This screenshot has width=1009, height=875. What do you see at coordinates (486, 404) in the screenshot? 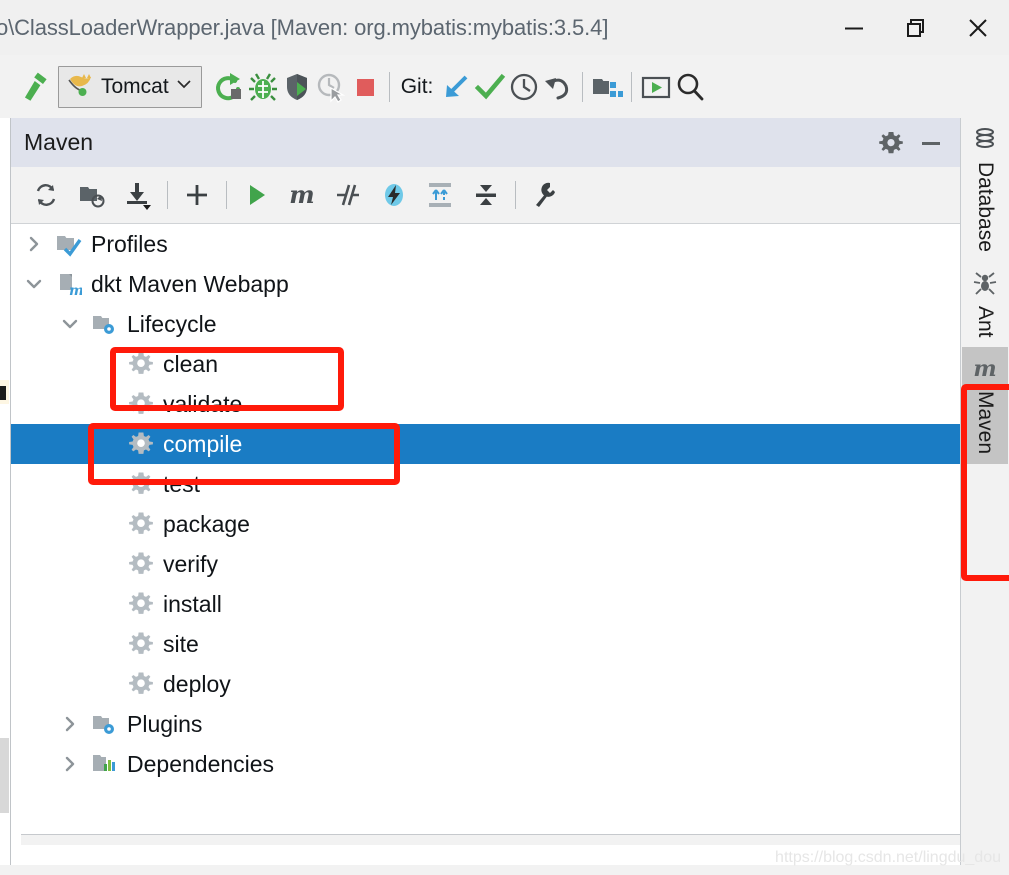
I see `tree-row-validate: validate` at bounding box center [486, 404].